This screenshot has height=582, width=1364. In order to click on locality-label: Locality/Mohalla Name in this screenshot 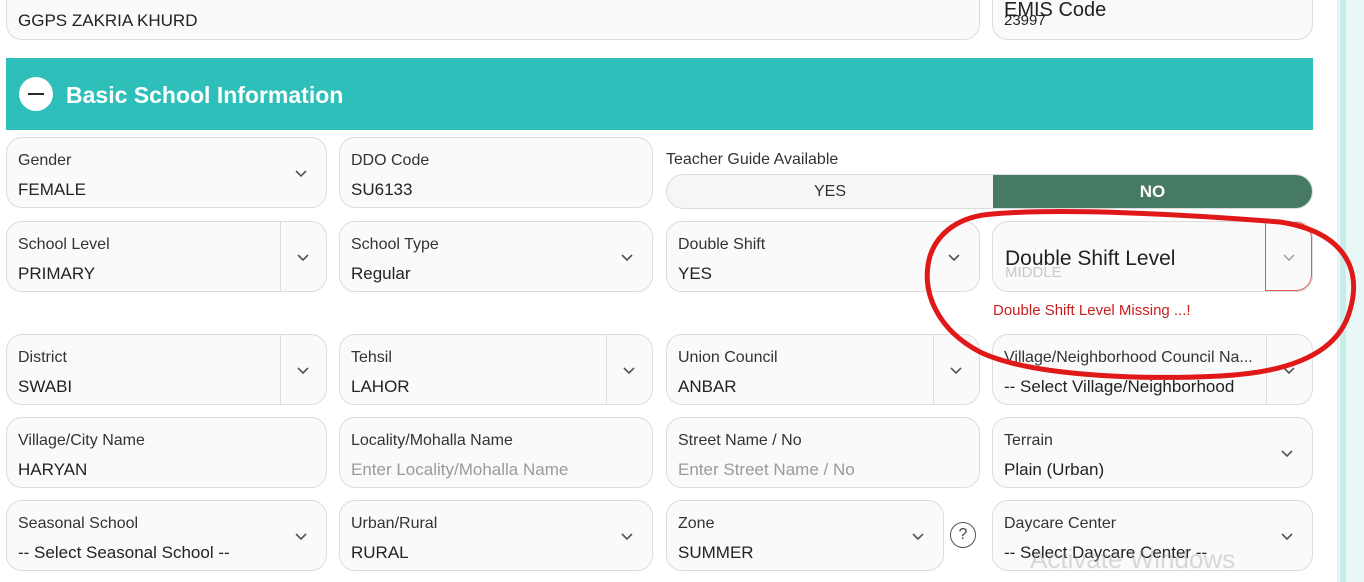, I will do `click(432, 440)`.